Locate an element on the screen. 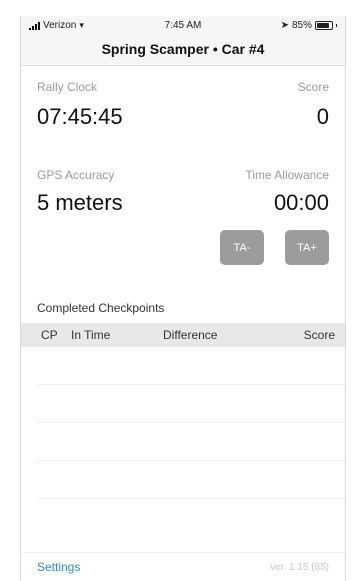  time-allowance-value: 00:00 is located at coordinates (301, 202).